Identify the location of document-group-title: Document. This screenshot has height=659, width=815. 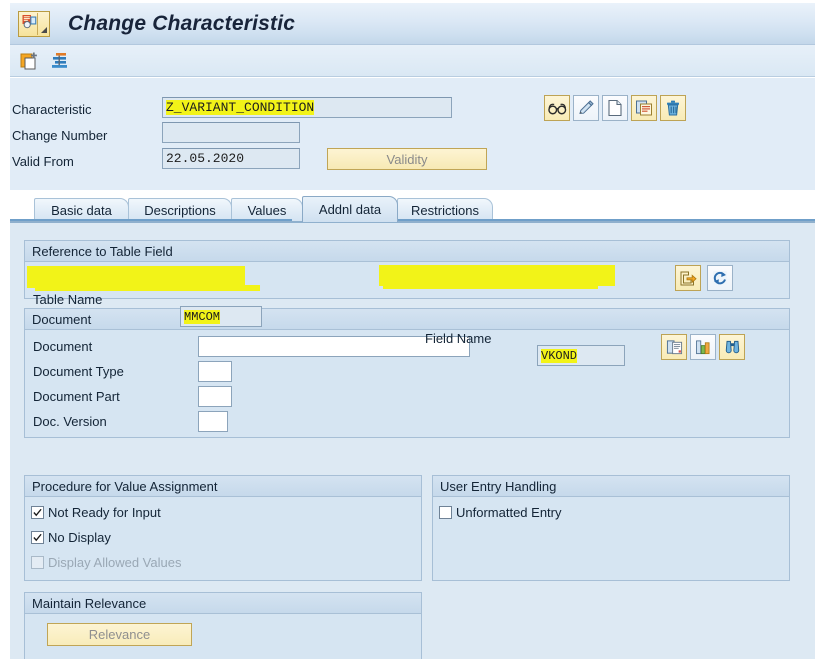
(407, 319).